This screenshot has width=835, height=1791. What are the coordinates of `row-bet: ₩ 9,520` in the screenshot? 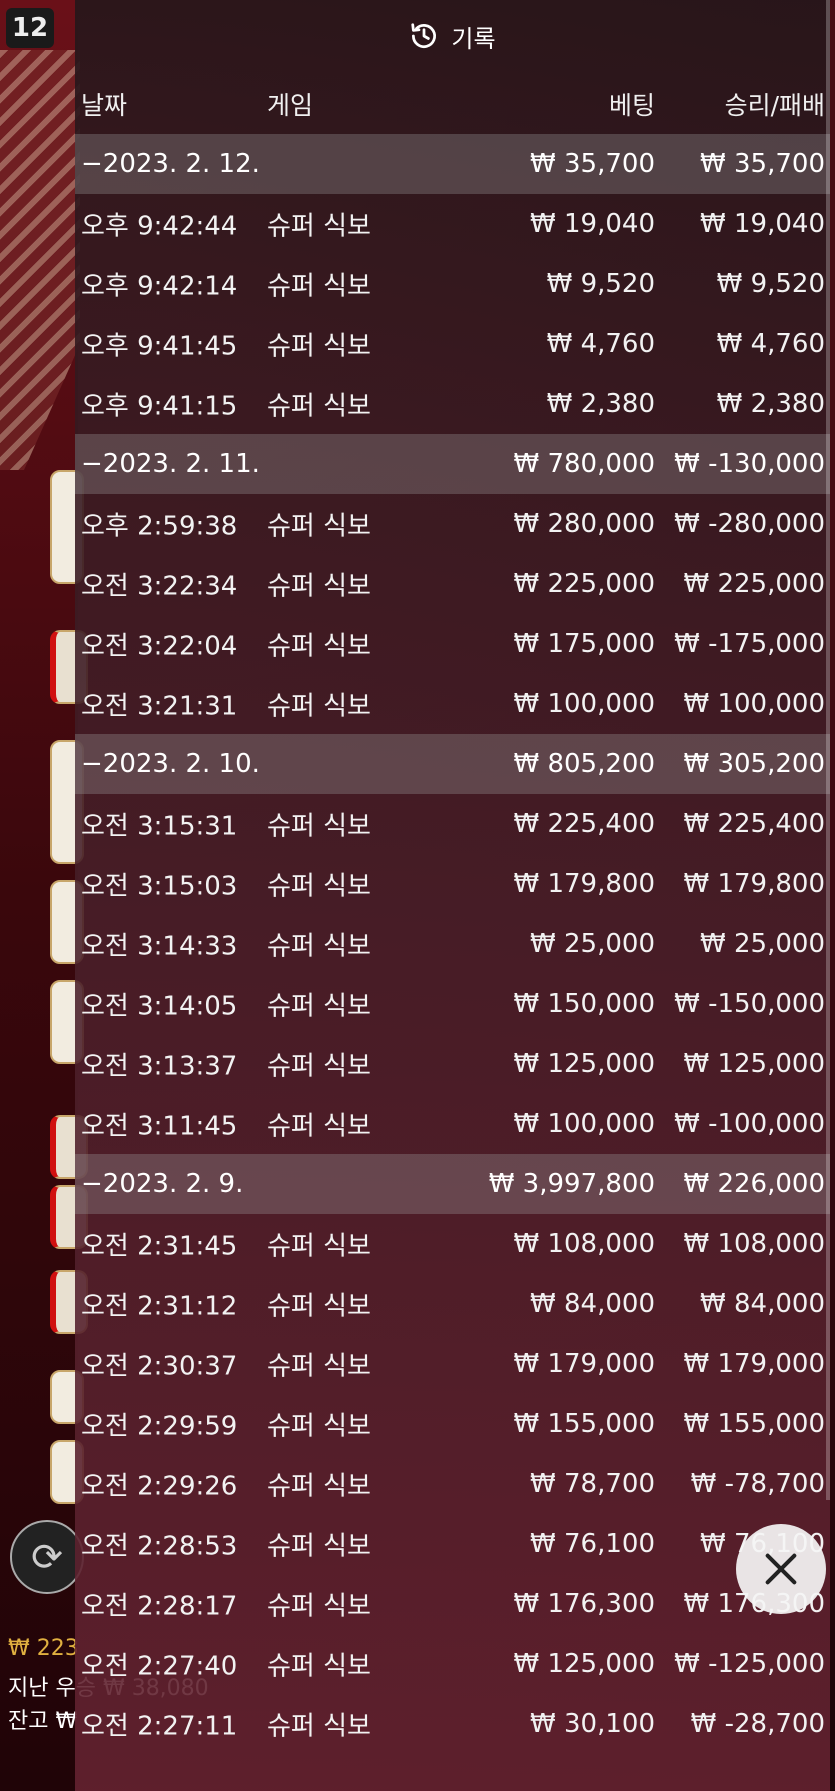 It's located at (600, 284).